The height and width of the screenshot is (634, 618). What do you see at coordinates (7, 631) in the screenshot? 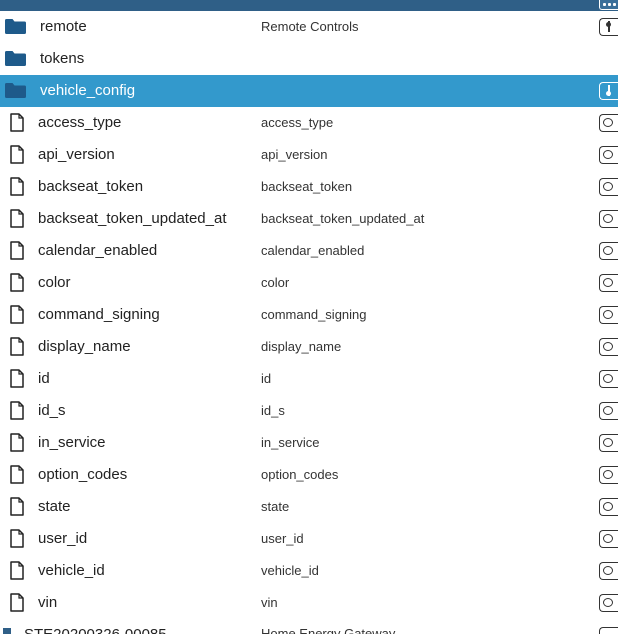
I see `device-icon` at bounding box center [7, 631].